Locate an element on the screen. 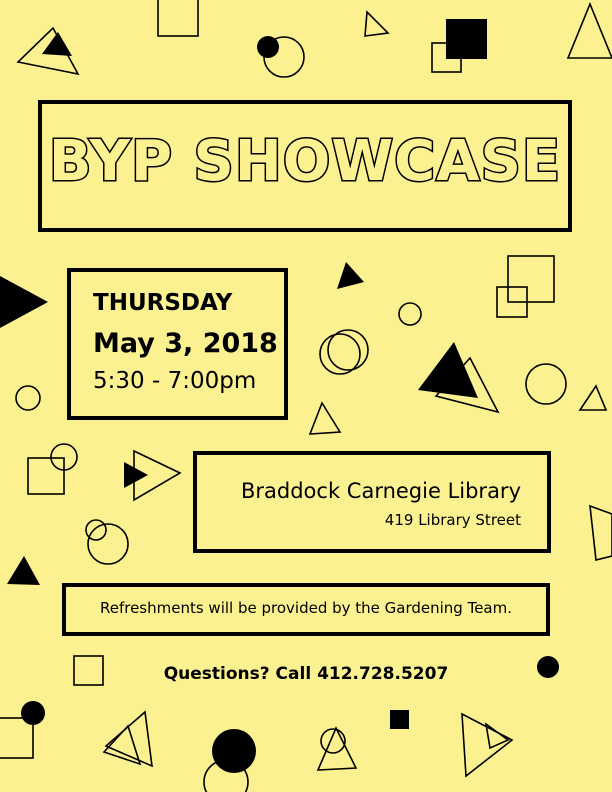  event-title: BYP SHOWCASE is located at coordinates (304, 161).